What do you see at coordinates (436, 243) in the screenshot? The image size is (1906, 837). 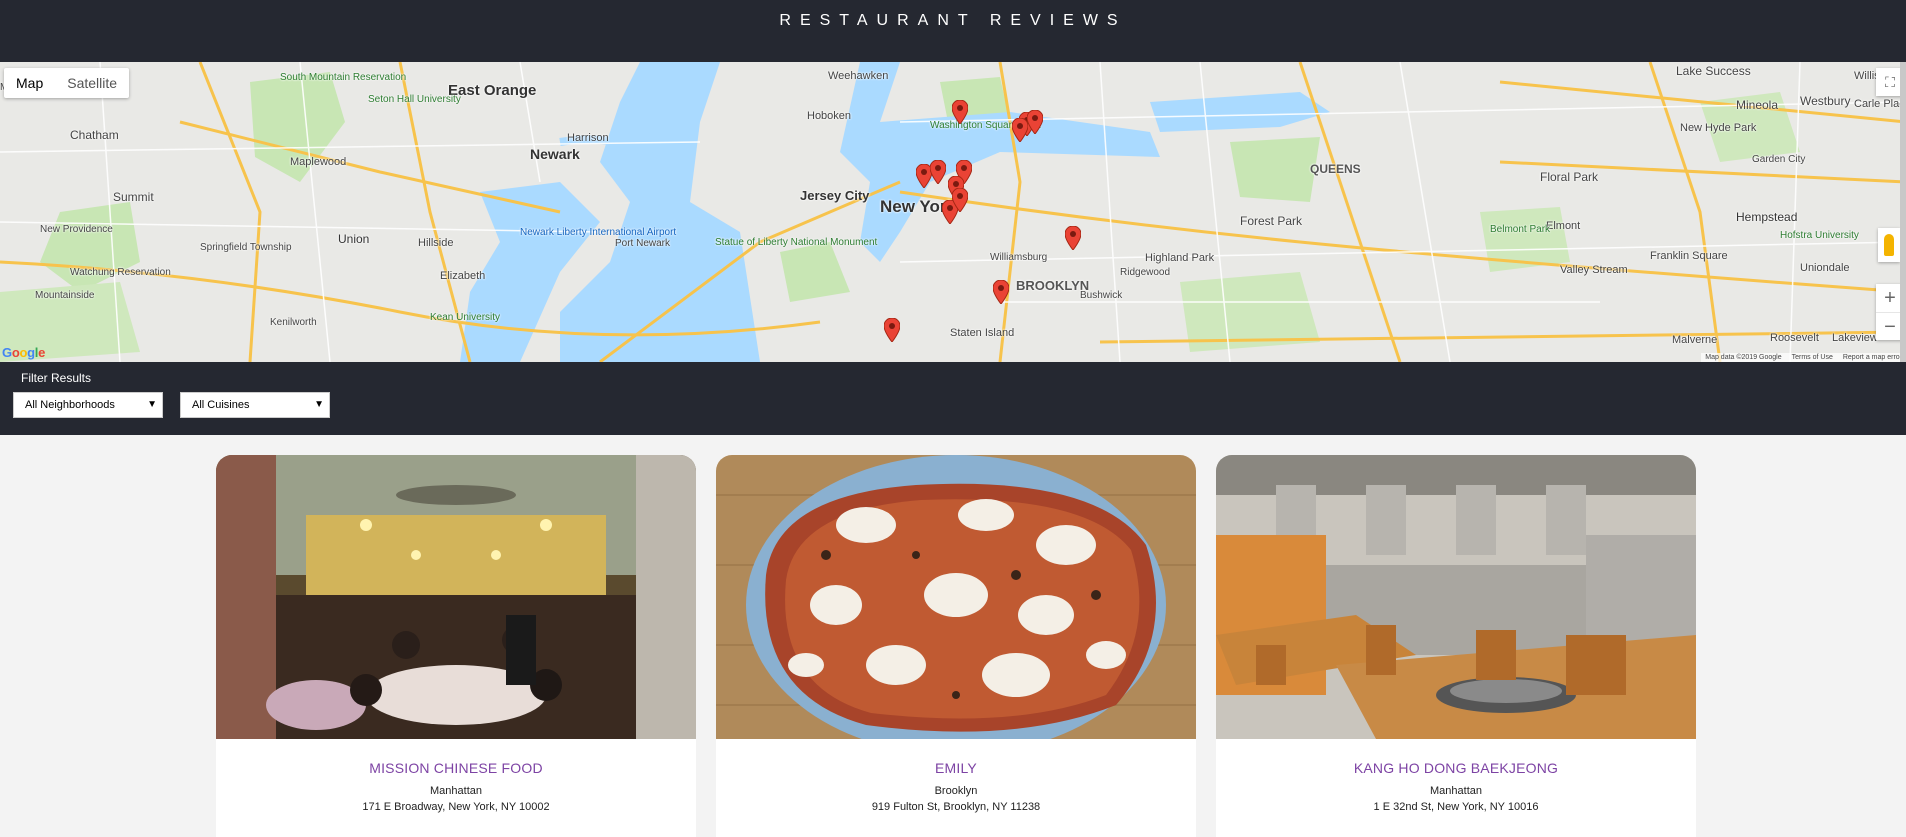 I see `map-place-label: Hillside` at bounding box center [436, 243].